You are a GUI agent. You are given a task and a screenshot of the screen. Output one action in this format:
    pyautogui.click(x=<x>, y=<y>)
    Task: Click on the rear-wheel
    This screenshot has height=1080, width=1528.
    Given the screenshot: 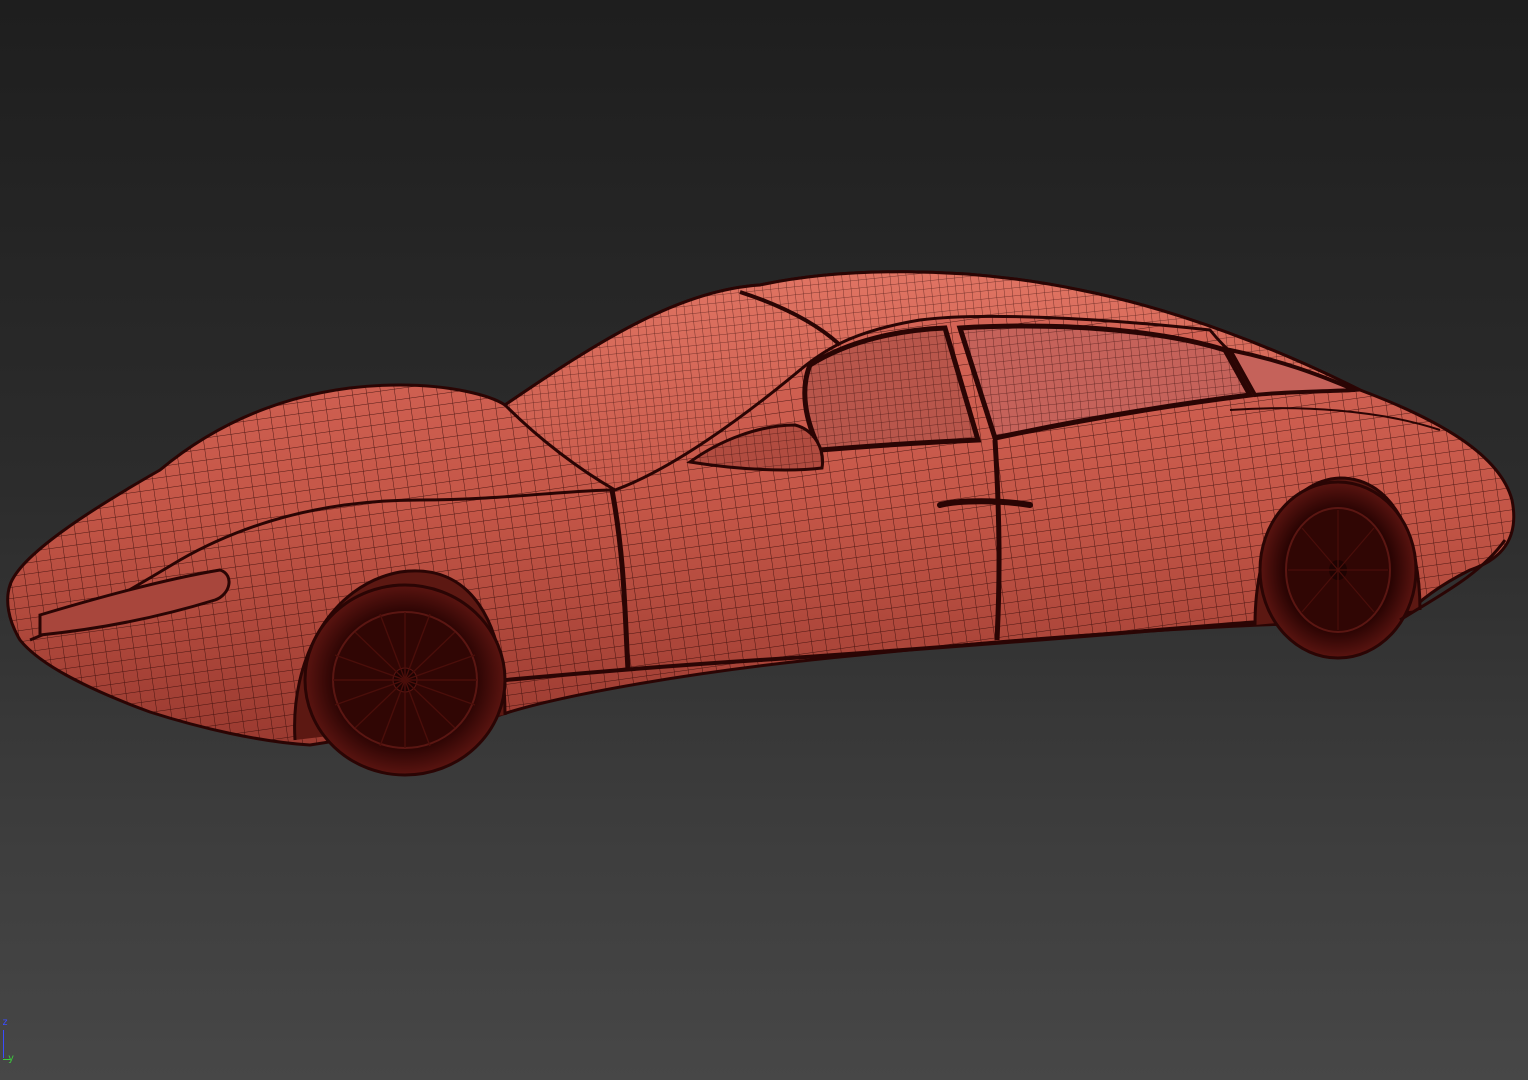 What is the action you would take?
    pyautogui.click(x=1338, y=570)
    